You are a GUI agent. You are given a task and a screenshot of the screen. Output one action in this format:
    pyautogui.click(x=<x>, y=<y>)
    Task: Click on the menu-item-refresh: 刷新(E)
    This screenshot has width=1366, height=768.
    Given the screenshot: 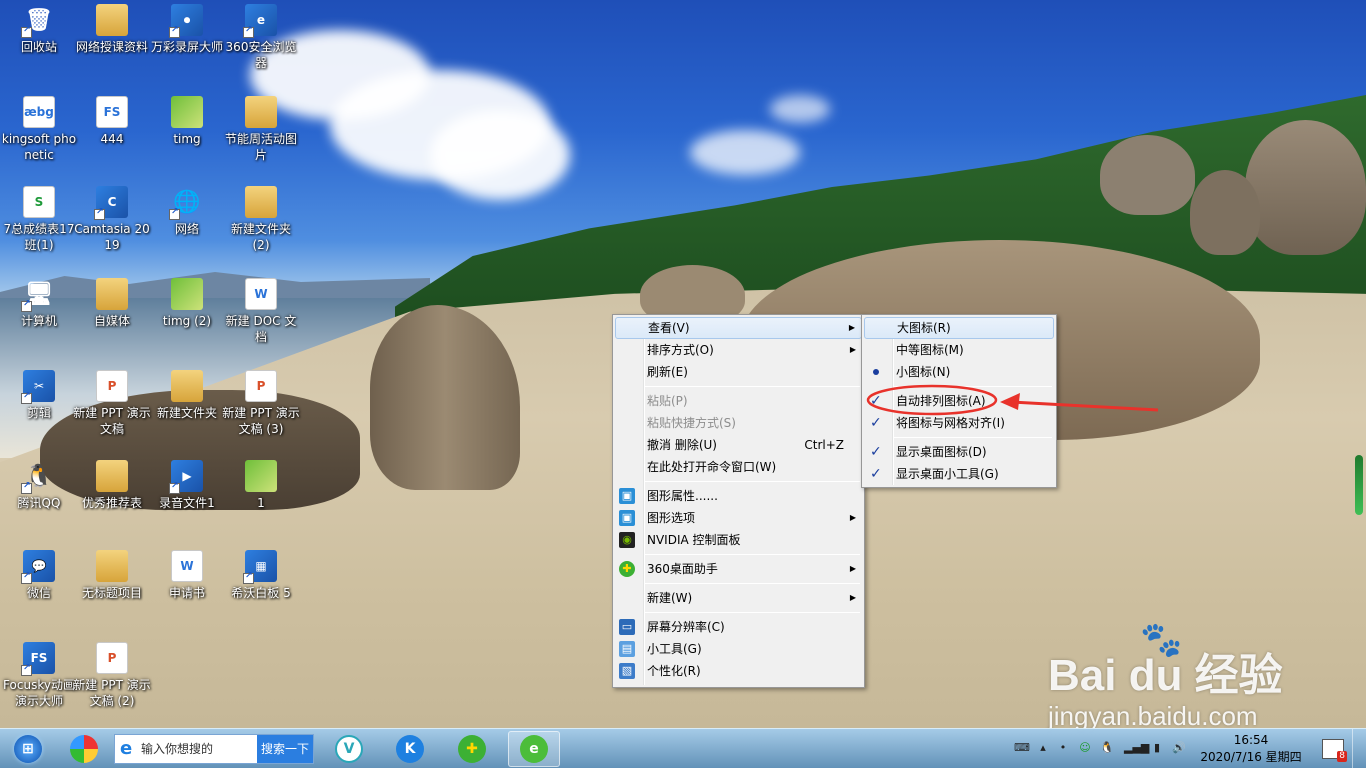 What is the action you would take?
    pyautogui.click(x=738, y=372)
    